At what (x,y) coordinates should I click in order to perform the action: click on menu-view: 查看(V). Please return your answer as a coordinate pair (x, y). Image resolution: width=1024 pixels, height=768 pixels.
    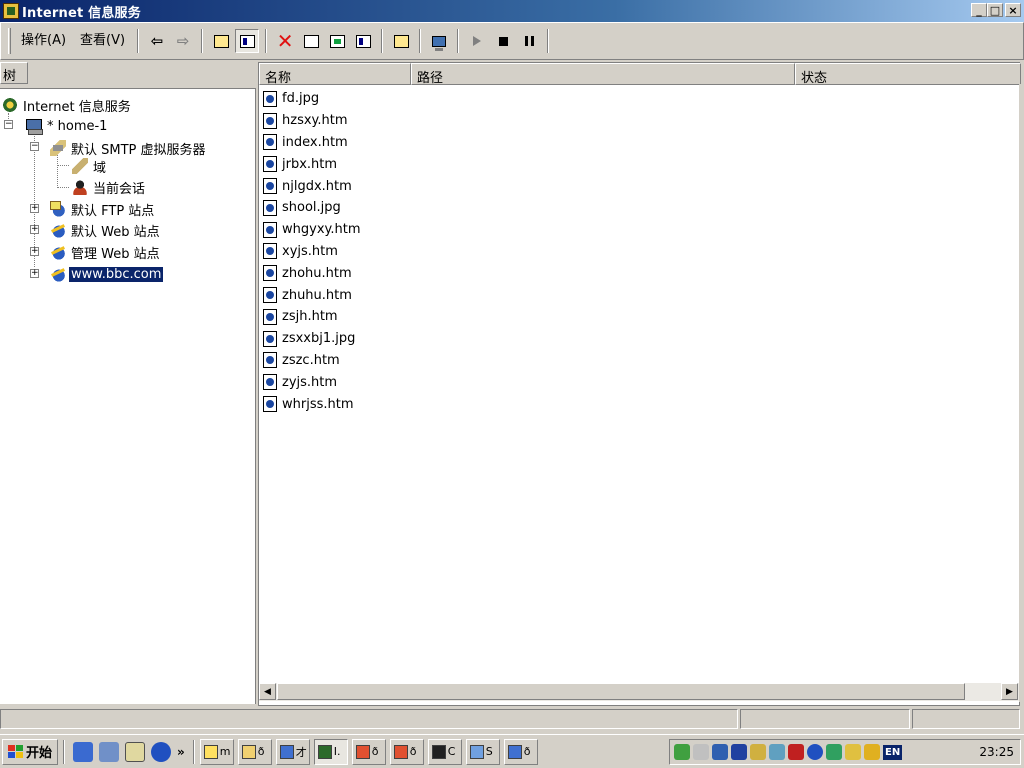
    Looking at the image, I should click on (102, 41).